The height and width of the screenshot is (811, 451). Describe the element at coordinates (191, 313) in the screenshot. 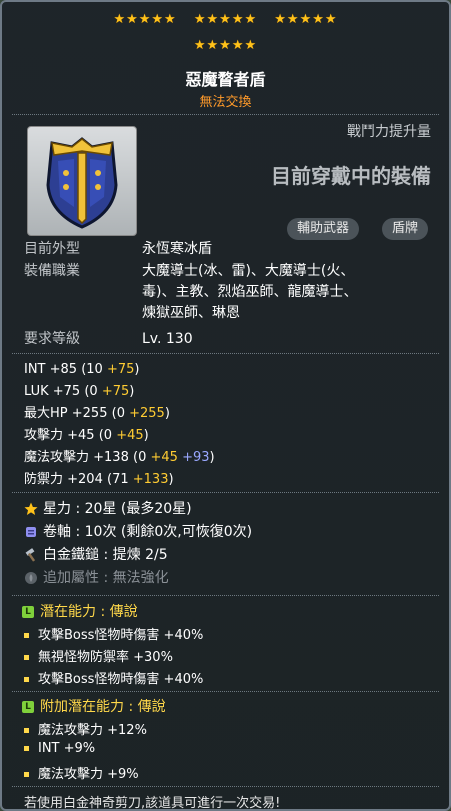

I see `jobs-line: 煉獄巫師、琳恩` at that location.